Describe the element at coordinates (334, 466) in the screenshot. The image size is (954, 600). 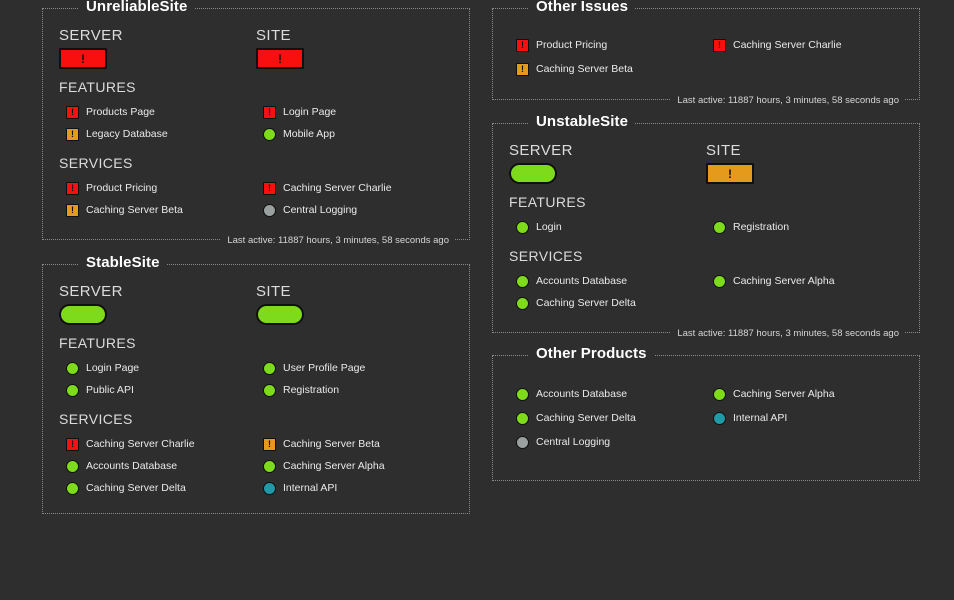
I see `list-item-label: Caching Server Alpha` at that location.